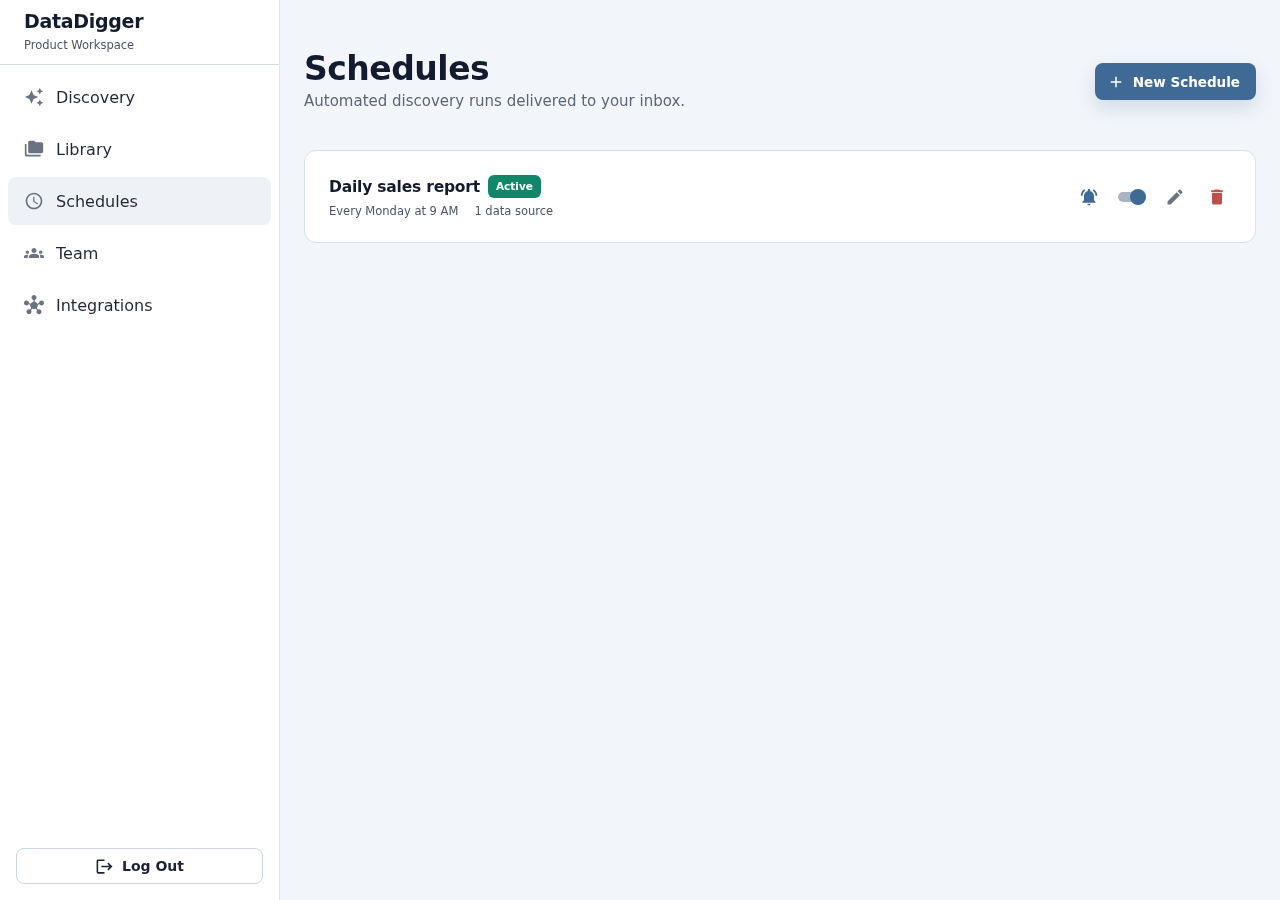  I want to click on schedule-name: Daily sales report, so click(404, 186).